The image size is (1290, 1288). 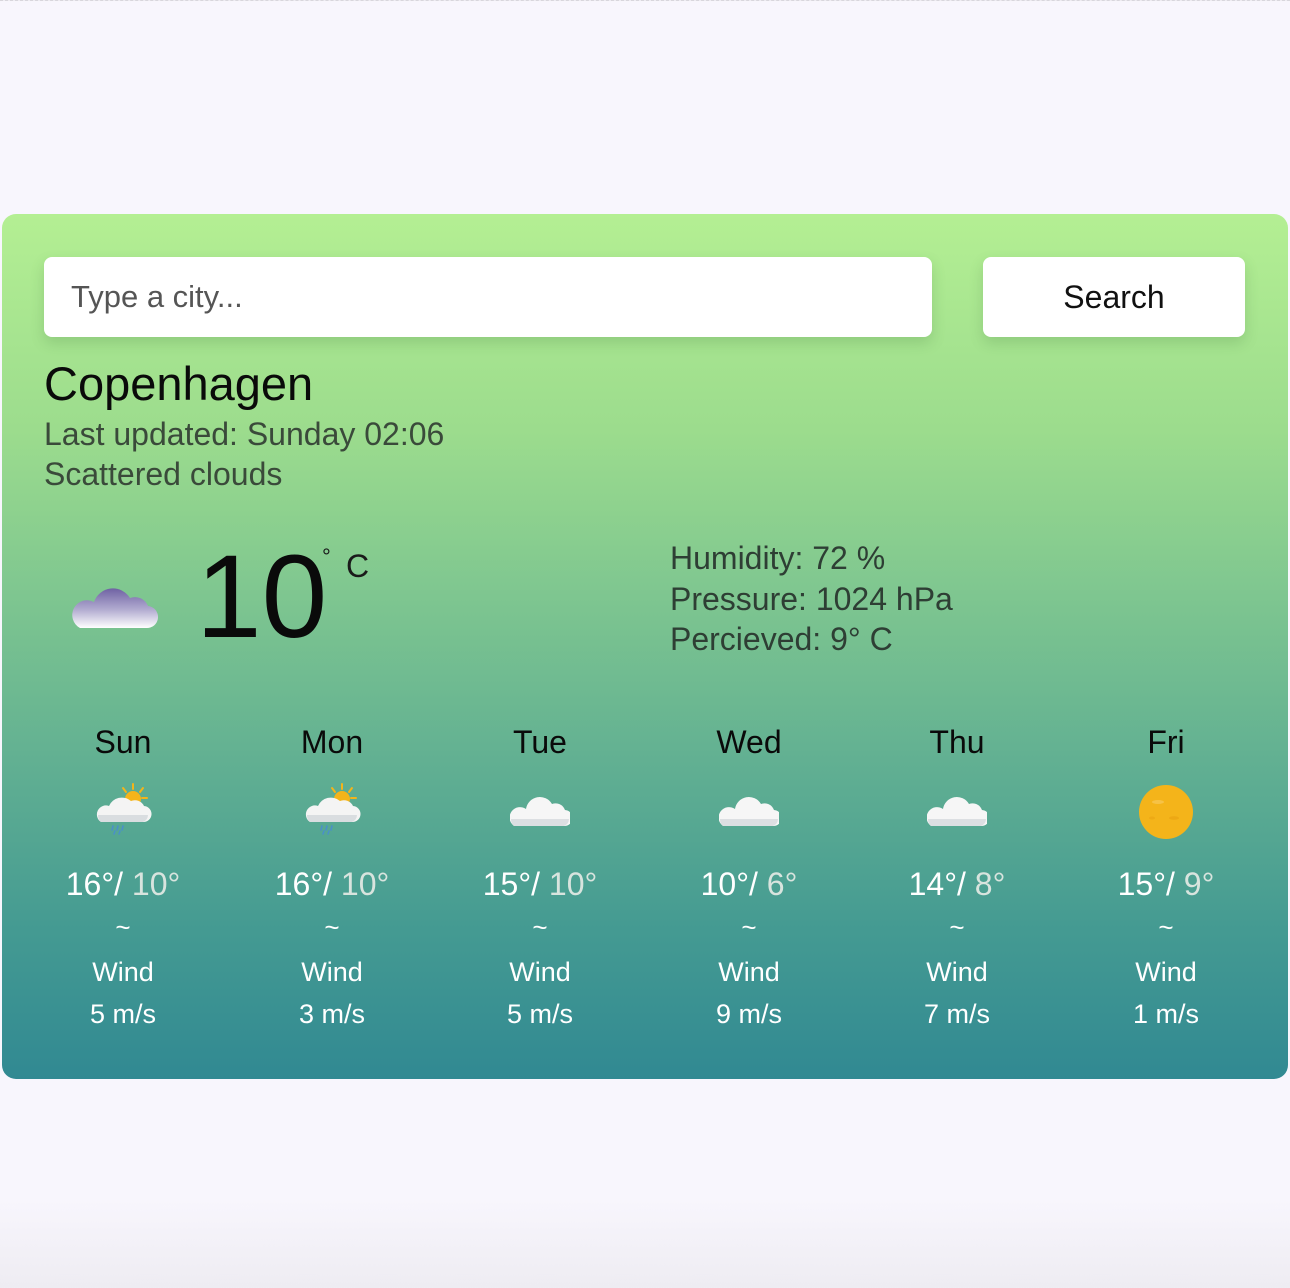 I want to click on forecast-wind-speed: 3 m/s, so click(x=331, y=1014).